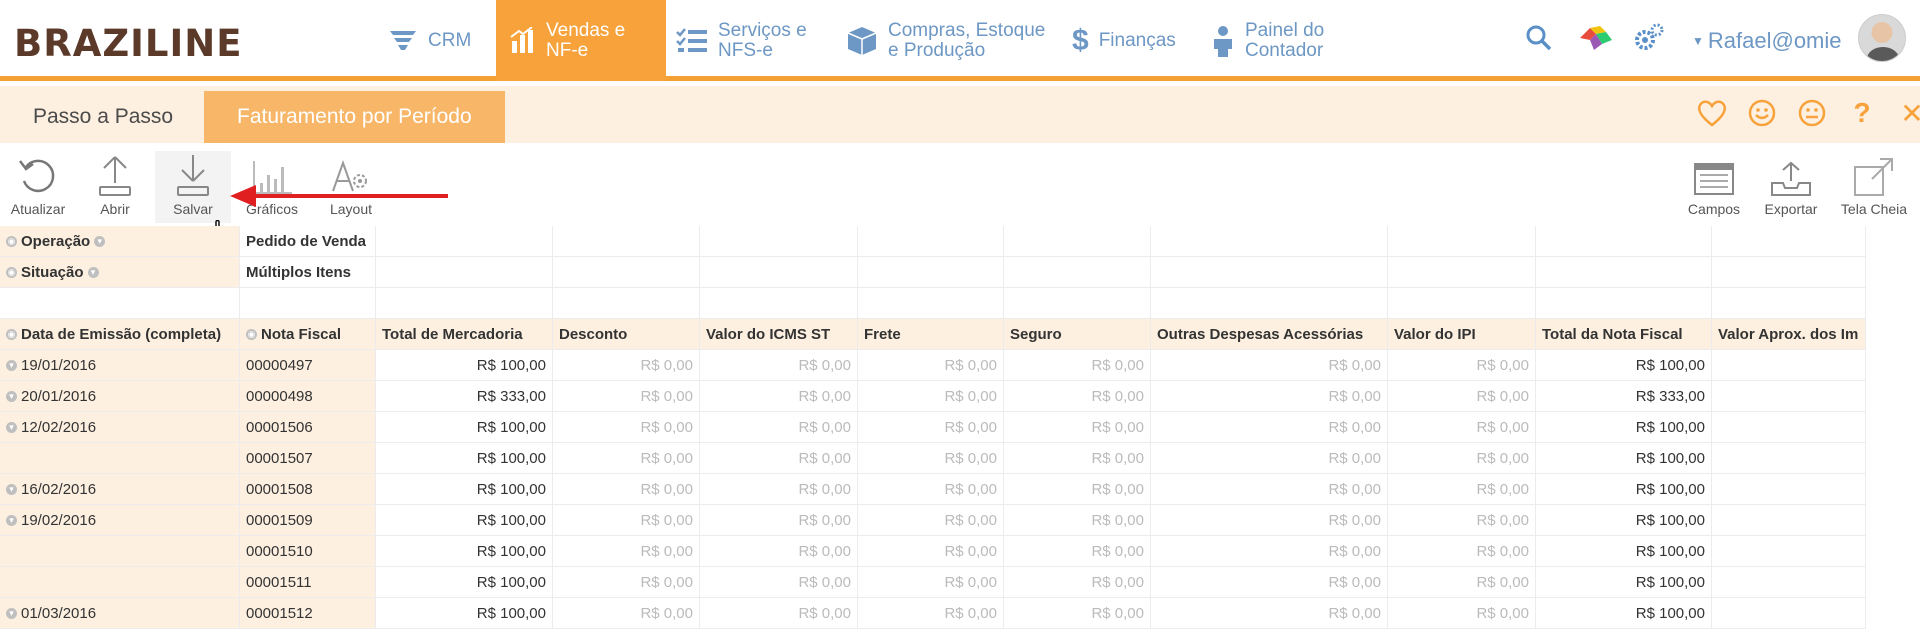 This screenshot has width=1920, height=639. I want to click on user-name: Rafael@omie, so click(1774, 40).